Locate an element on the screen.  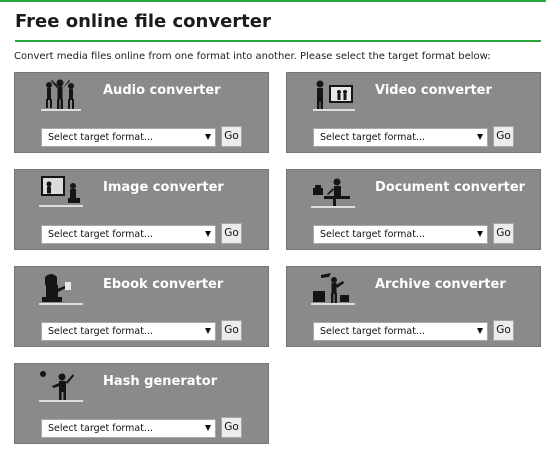
card-title: Ebook converter is located at coordinates (163, 284).